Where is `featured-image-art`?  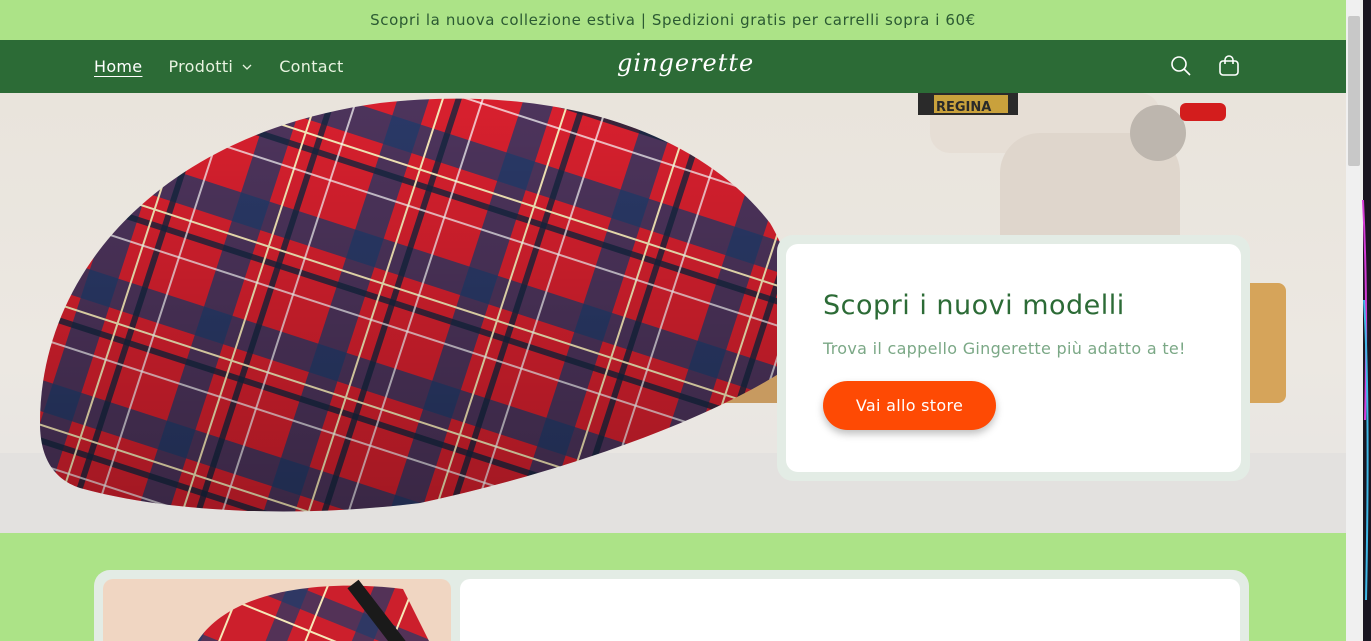 featured-image-art is located at coordinates (277, 610).